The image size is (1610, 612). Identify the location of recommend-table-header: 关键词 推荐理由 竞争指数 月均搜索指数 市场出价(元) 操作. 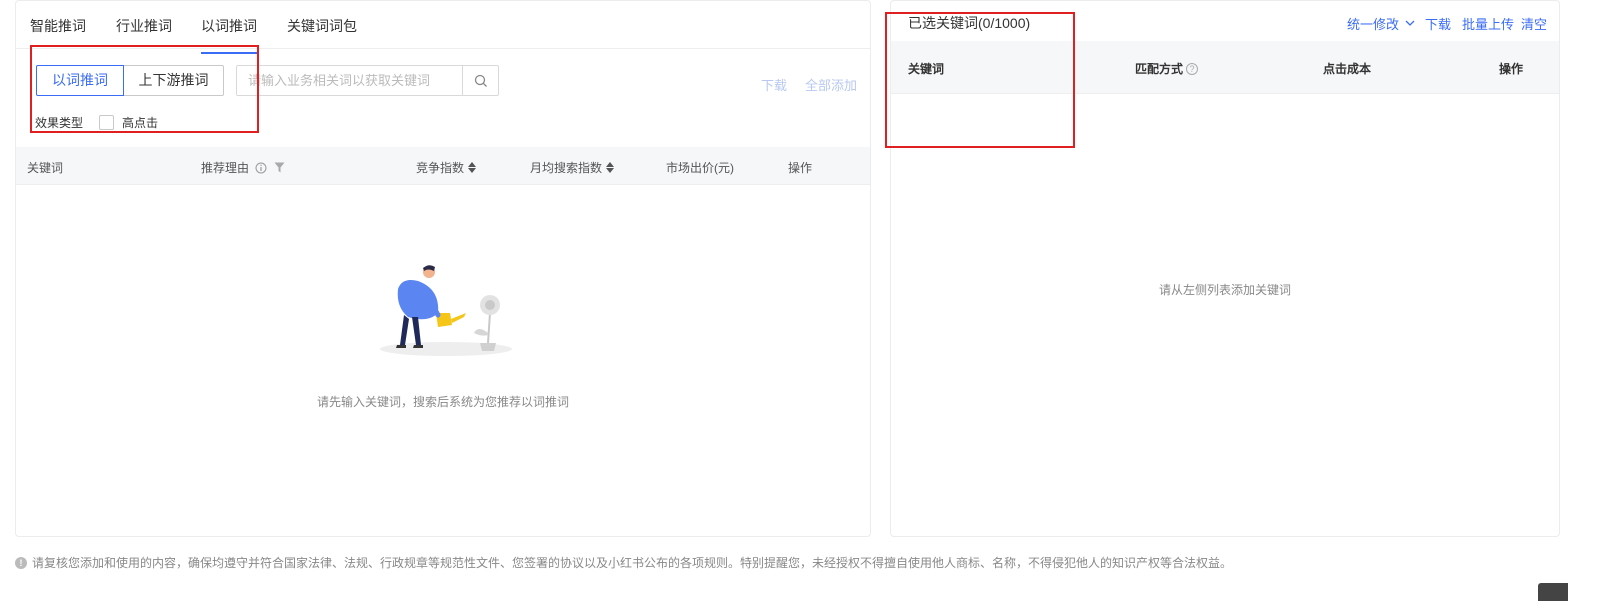
(443, 166).